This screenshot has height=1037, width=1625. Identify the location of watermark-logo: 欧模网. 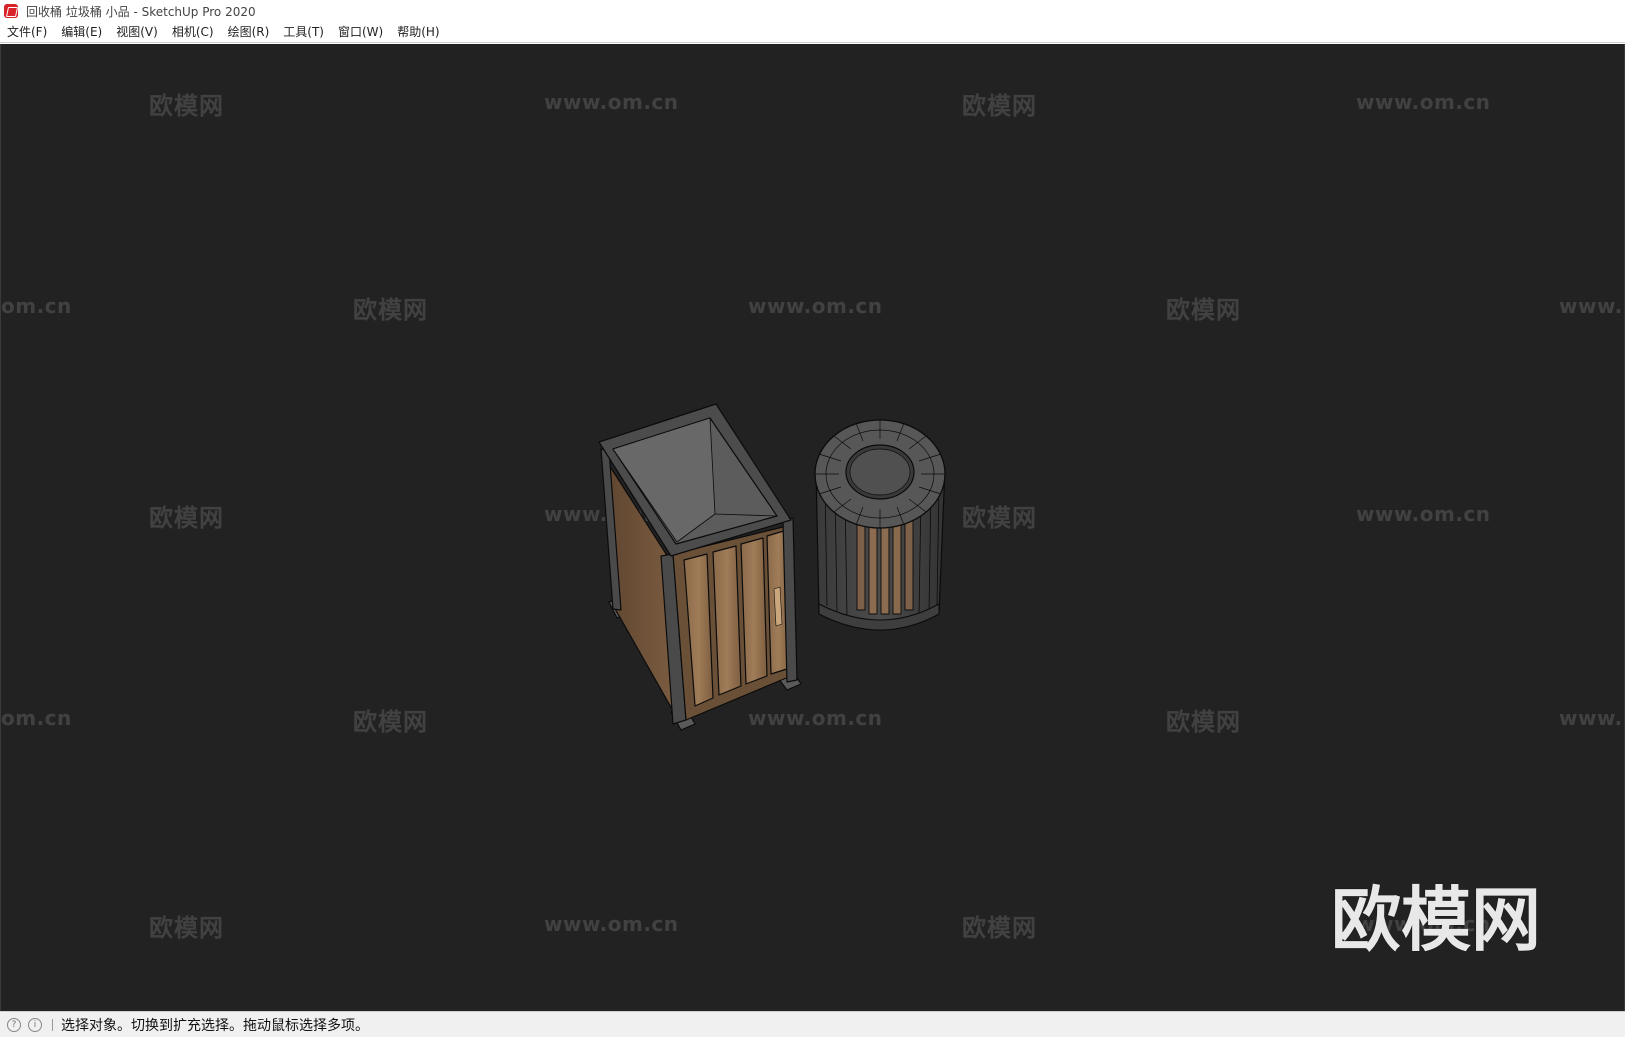
(1436, 920).